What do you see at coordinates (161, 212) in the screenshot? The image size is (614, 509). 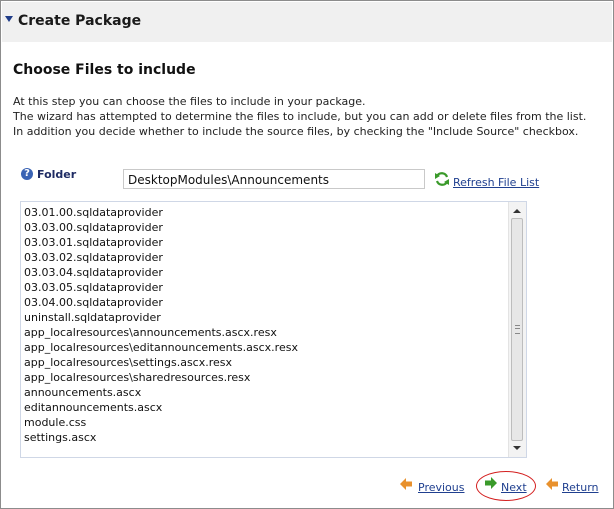 I see `list-item: 03.01.00.sqldataprovider` at bounding box center [161, 212].